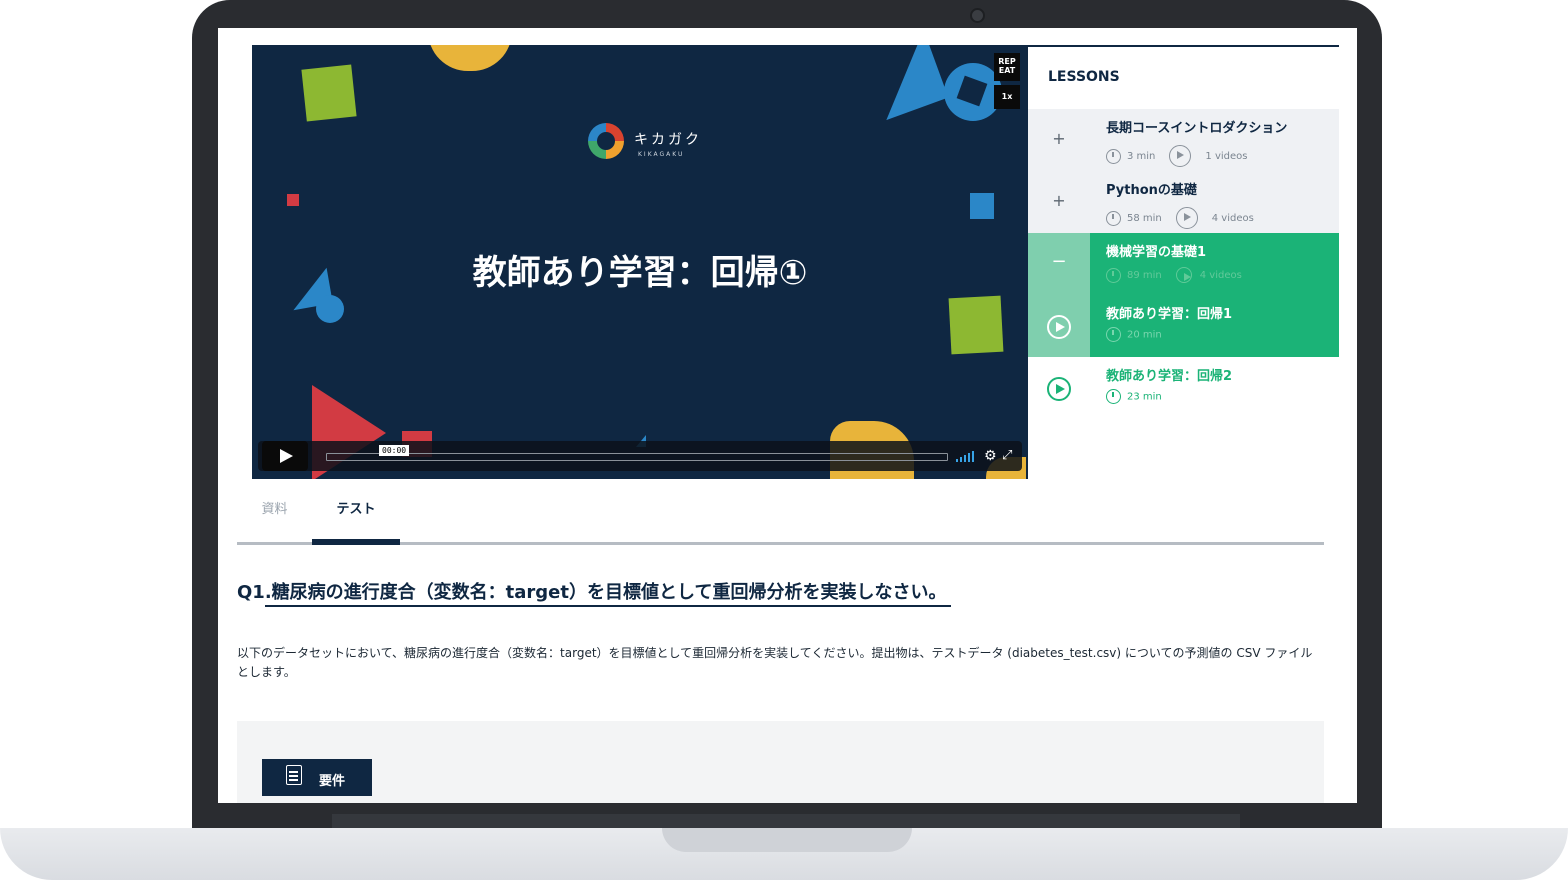 This screenshot has width=1568, height=880. I want to click on decor-green-square-right, so click(976, 325).